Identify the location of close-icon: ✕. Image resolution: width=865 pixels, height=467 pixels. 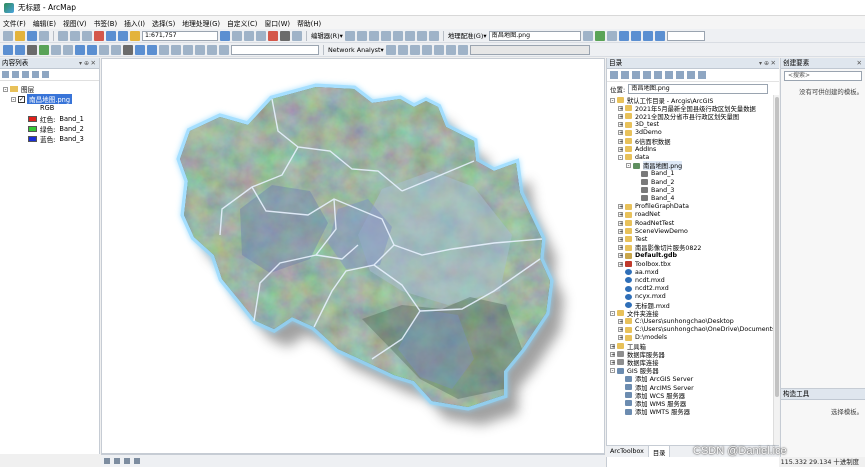
(93, 63).